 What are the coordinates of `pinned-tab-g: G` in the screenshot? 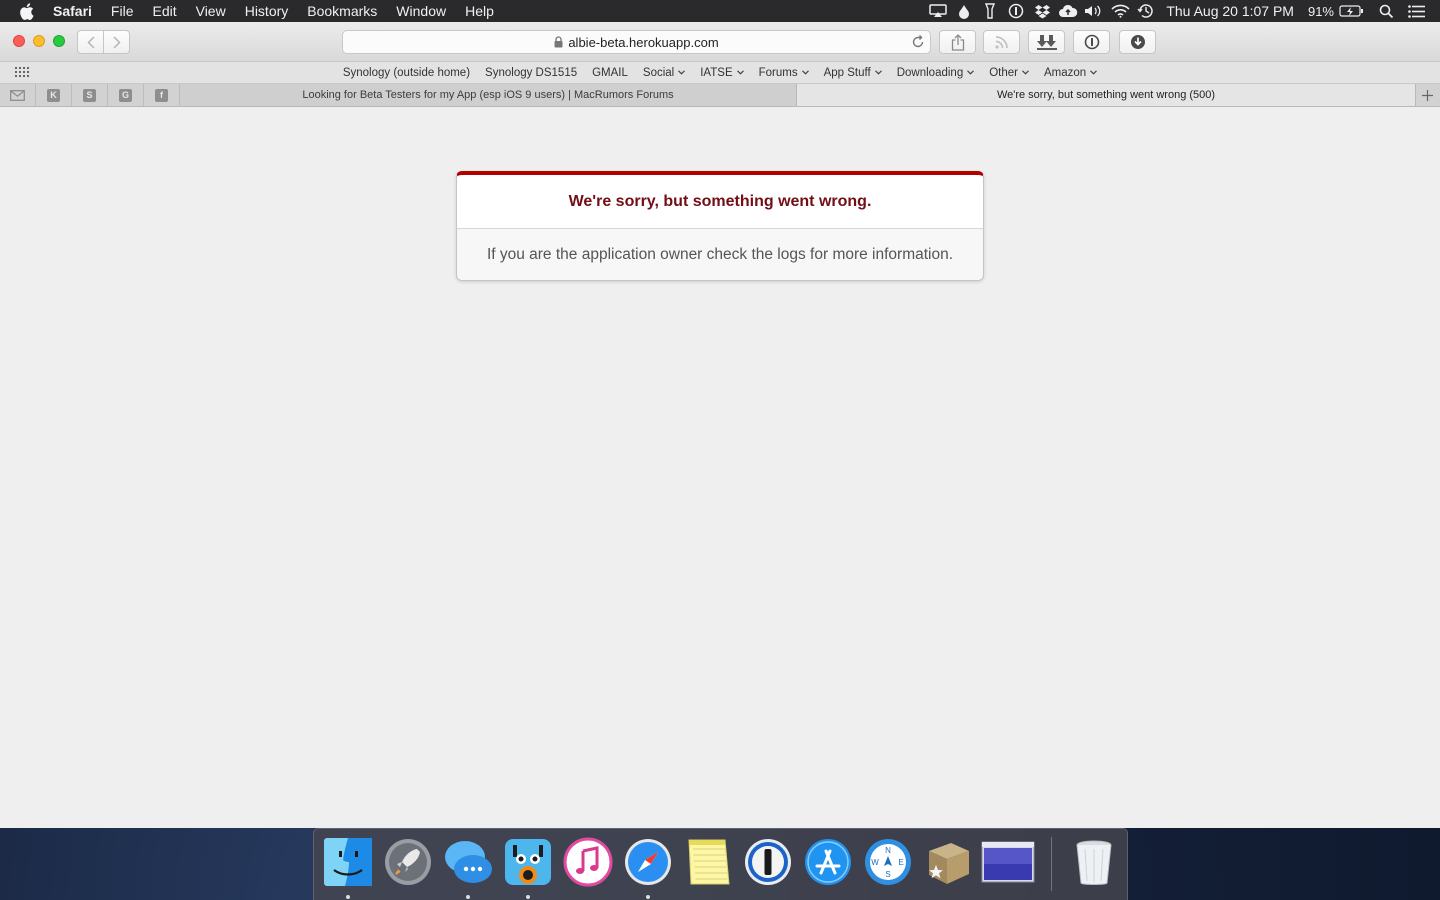 It's located at (126, 95).